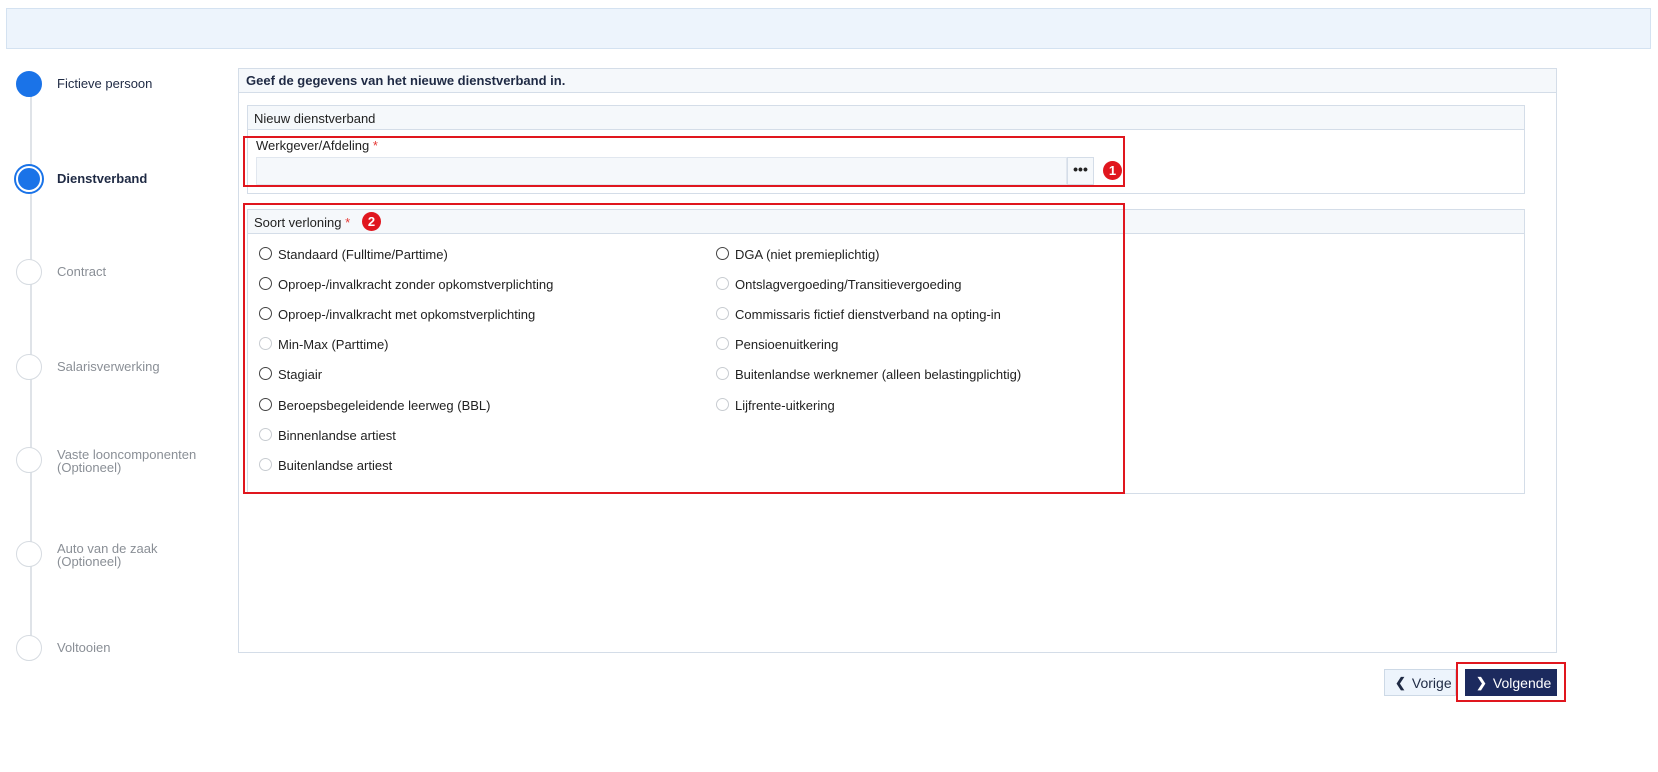 The image size is (1658, 772). What do you see at coordinates (333, 344) in the screenshot?
I see `radio-label: Min-Max (Parttime)` at bounding box center [333, 344].